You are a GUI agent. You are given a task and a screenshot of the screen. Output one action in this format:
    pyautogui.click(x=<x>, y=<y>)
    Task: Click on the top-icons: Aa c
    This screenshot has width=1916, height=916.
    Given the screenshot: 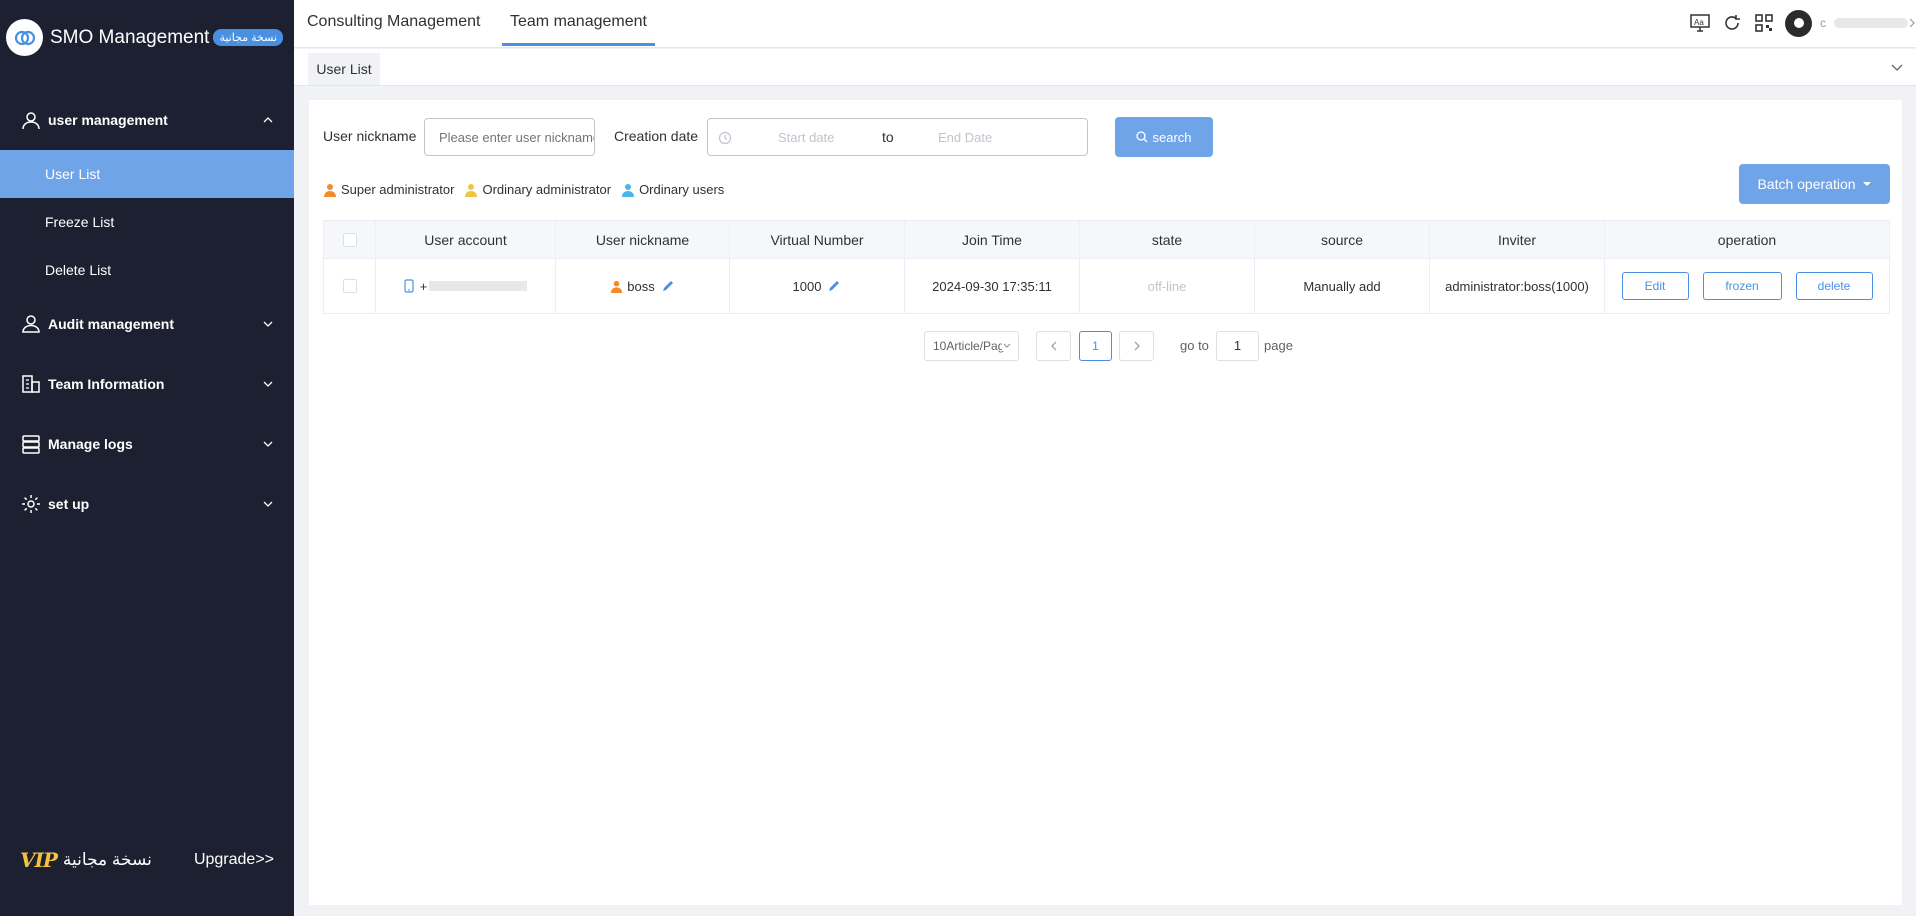 What is the action you would take?
    pyautogui.click(x=1797, y=23)
    